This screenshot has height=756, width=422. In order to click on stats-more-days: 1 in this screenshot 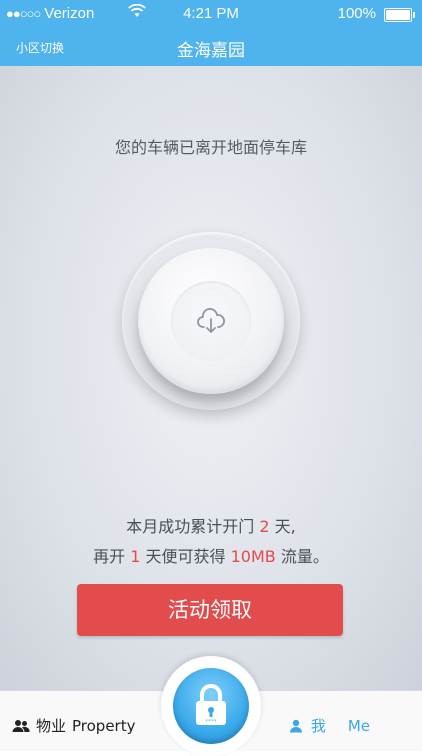, I will do `click(135, 556)`.